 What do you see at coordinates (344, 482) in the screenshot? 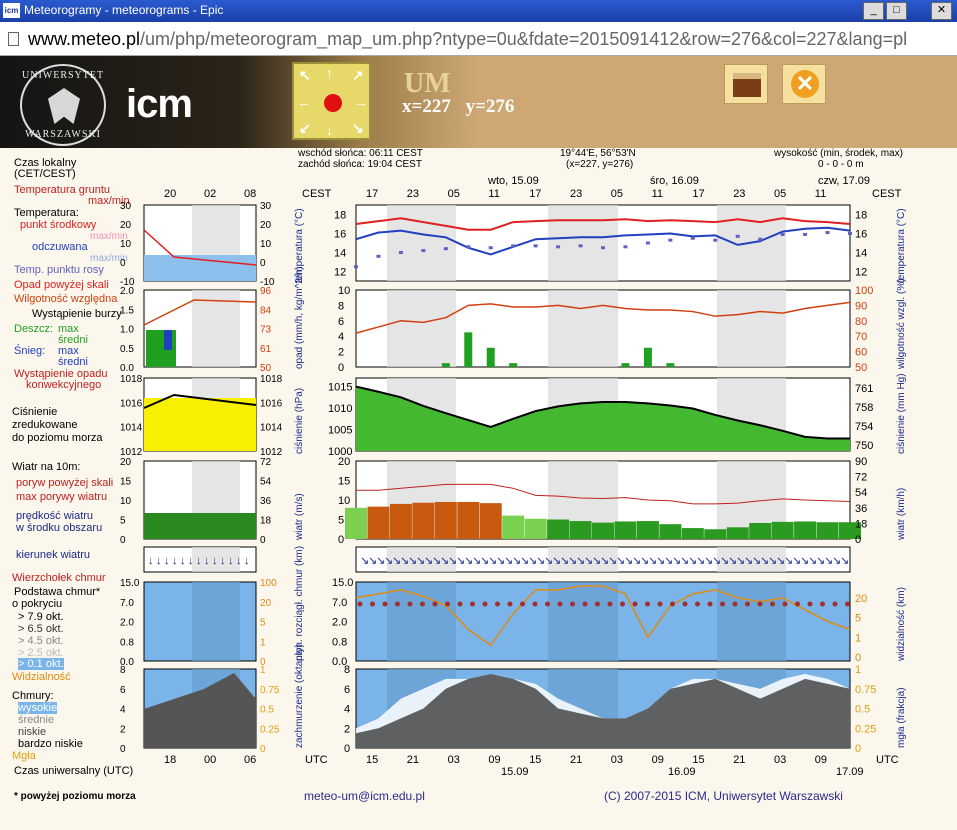
I see `wind-tick: 15` at bounding box center [344, 482].